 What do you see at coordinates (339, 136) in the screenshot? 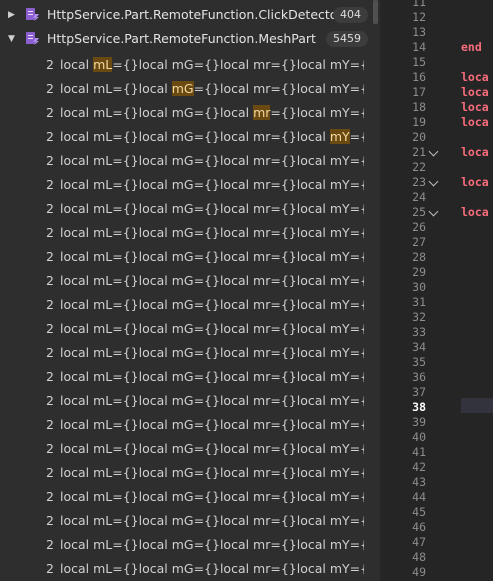
I see `search-match: mY` at bounding box center [339, 136].